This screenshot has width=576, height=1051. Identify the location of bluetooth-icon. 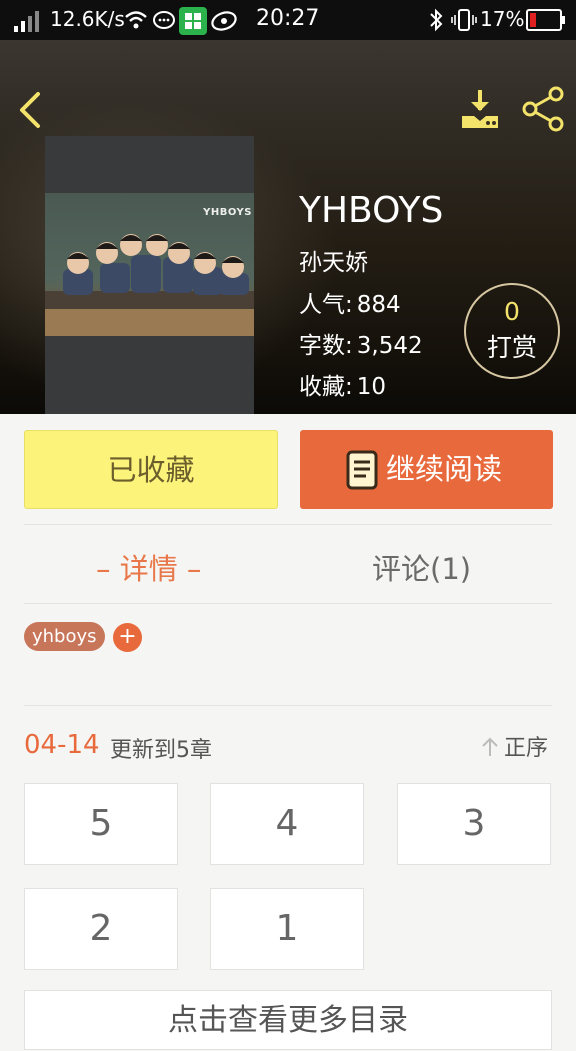
(436, 20).